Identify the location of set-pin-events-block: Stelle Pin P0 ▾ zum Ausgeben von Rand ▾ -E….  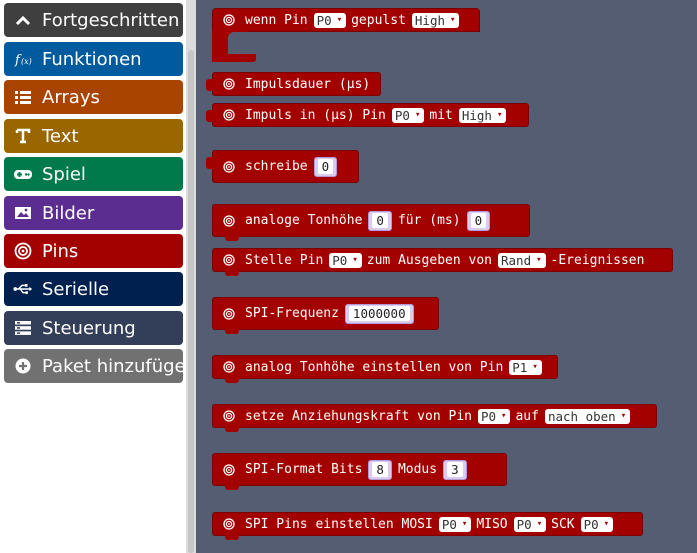
(442, 262).